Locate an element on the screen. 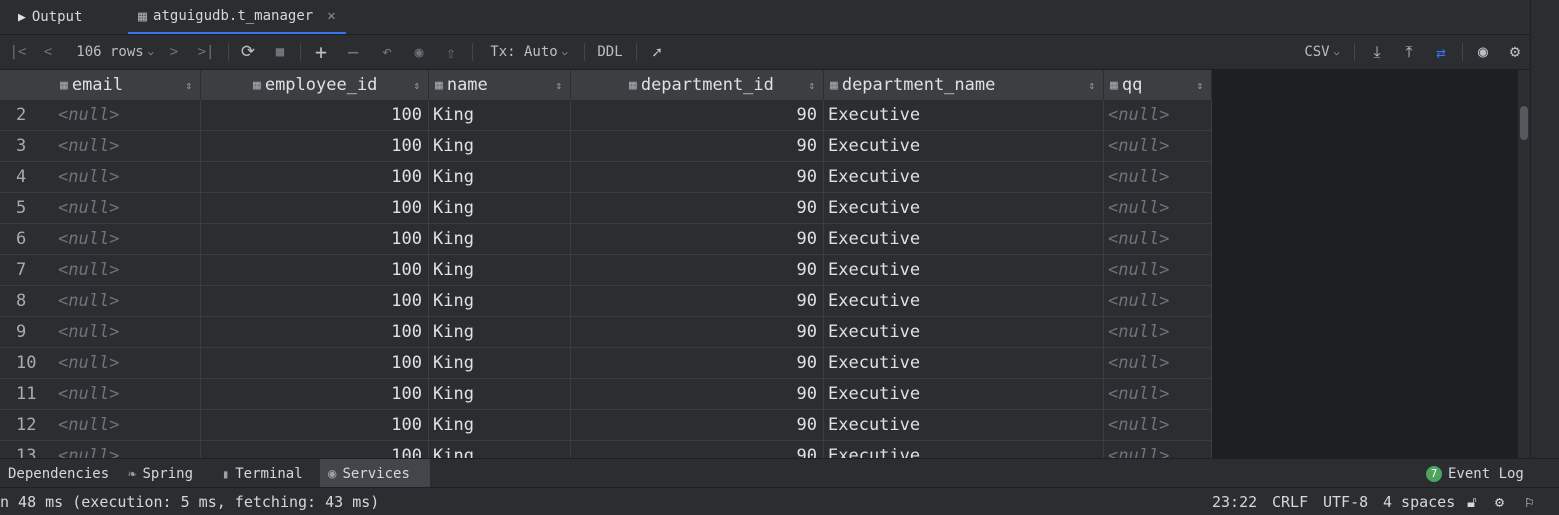 This screenshot has width=1559, height=515. table-row: 11 <null> 100 King 90 Executive <null> is located at coordinates (606, 394).